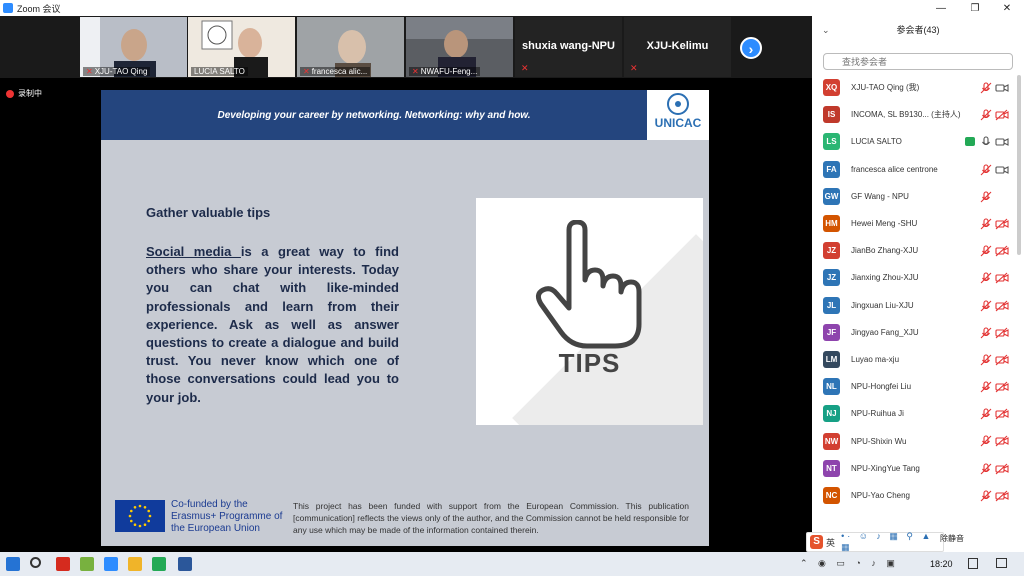 Image resolution: width=1024 pixels, height=576 pixels. I want to click on participant-name: GF Wang - NPU, so click(880, 196).